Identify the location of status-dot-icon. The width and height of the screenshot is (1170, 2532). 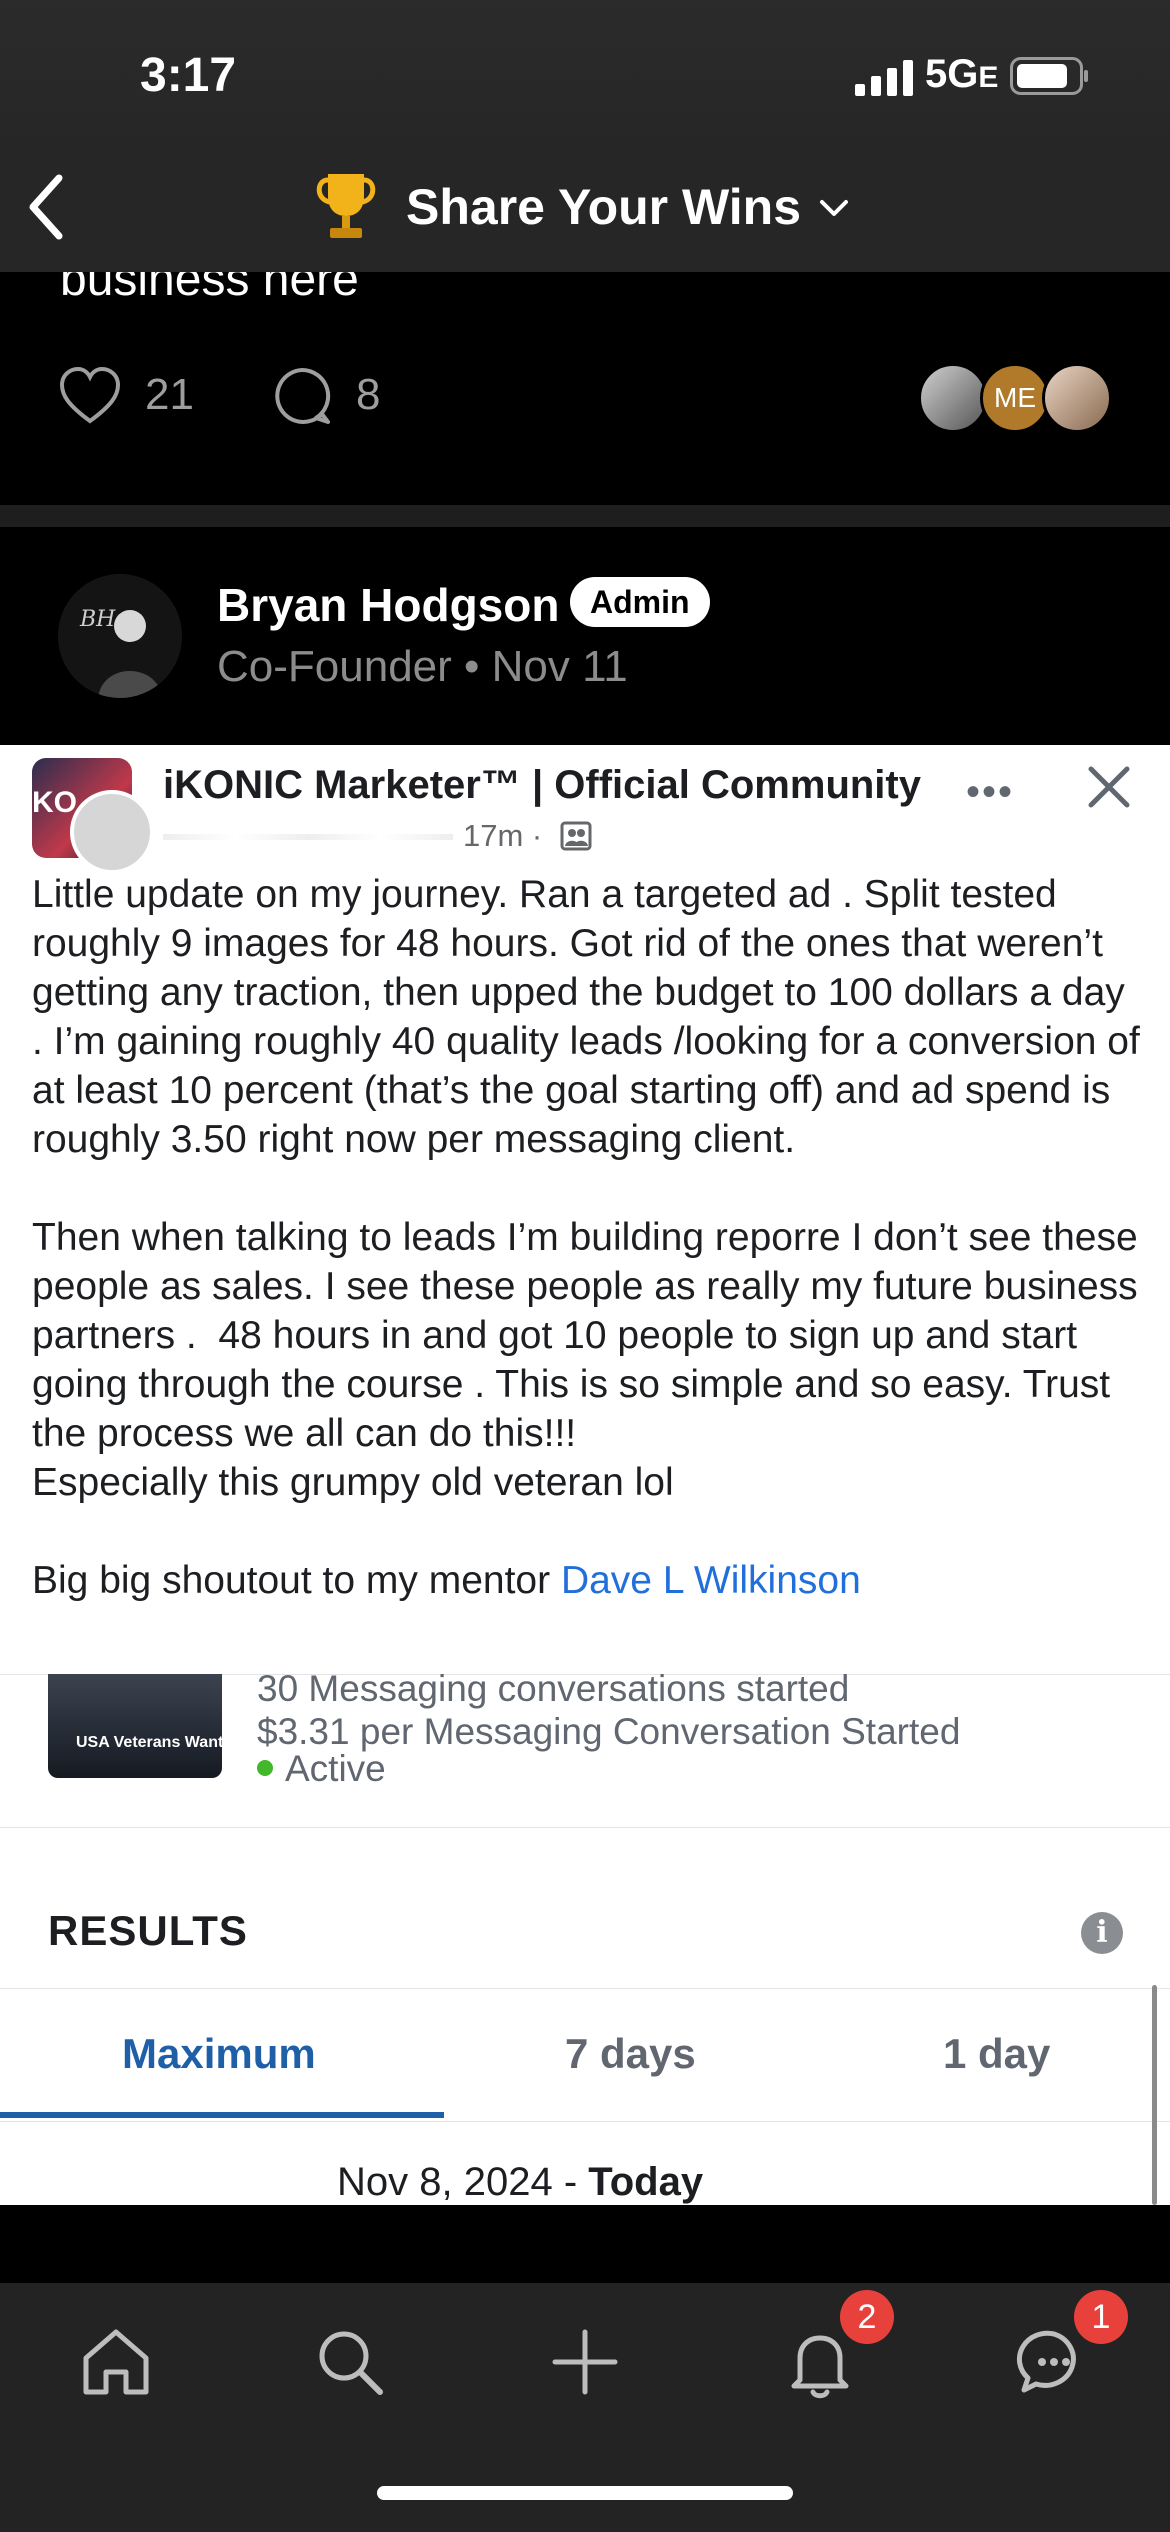
(265, 1768).